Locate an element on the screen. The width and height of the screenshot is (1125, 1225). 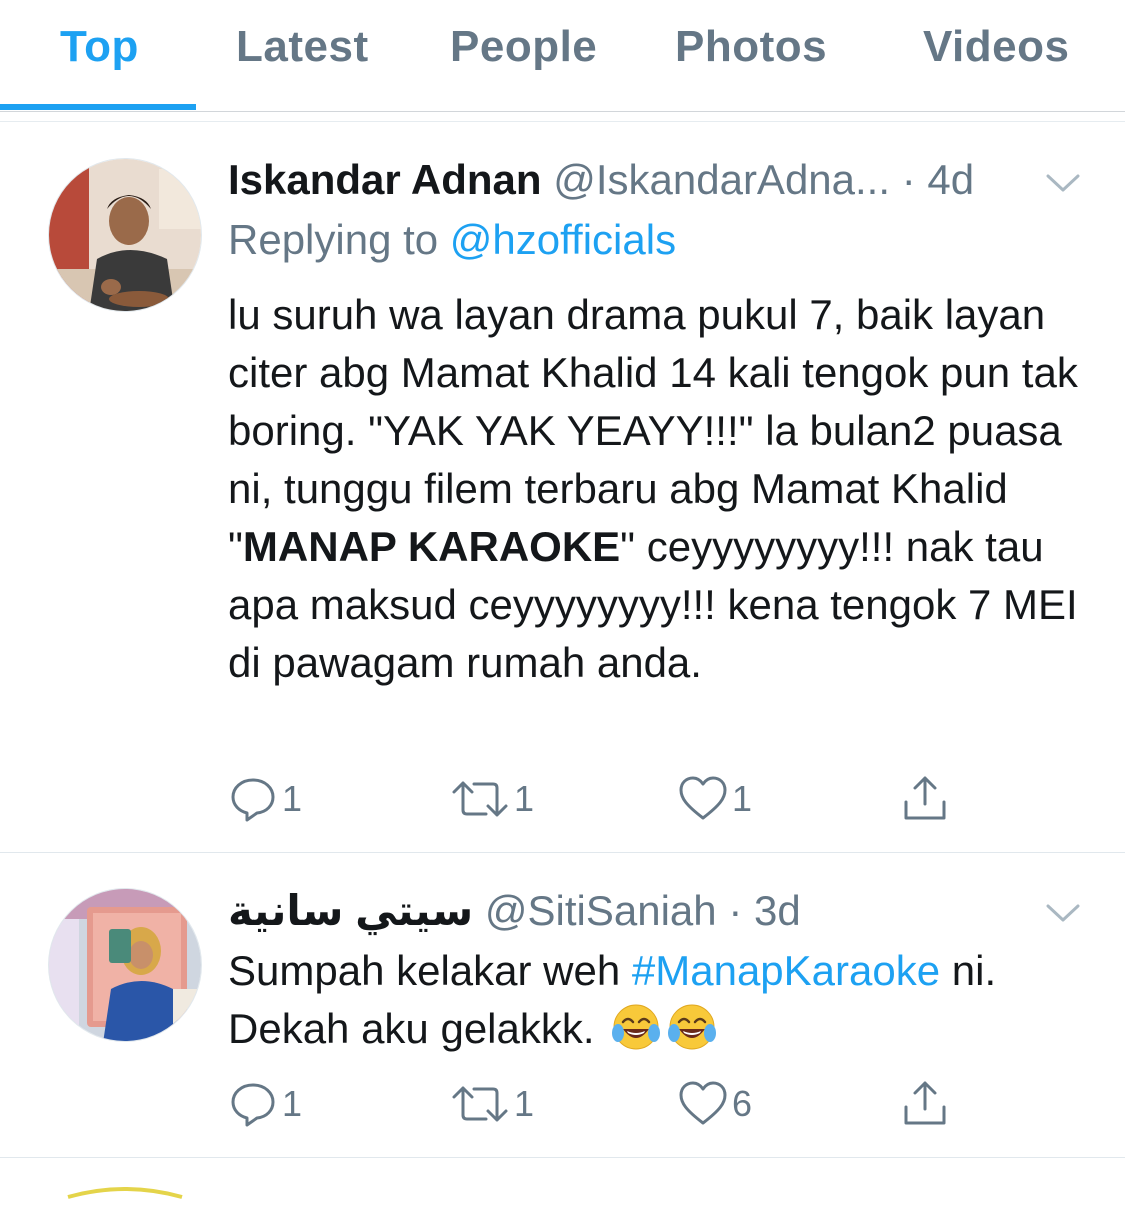
profile-photo-man-icon is located at coordinates (125, 235).